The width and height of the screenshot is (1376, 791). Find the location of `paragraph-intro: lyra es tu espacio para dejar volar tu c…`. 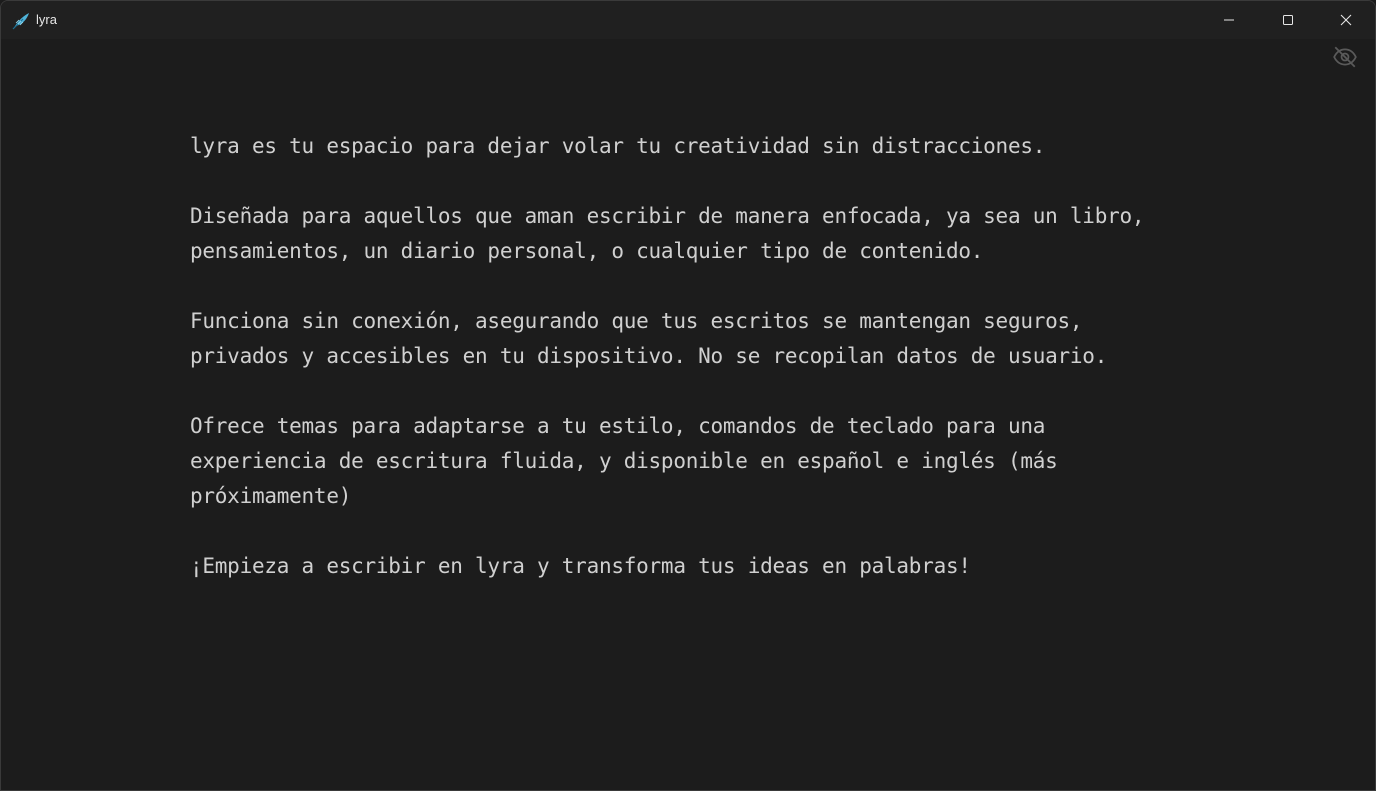

paragraph-intro: lyra es tu espacio para dejar volar tu c… is located at coordinates (618, 146).